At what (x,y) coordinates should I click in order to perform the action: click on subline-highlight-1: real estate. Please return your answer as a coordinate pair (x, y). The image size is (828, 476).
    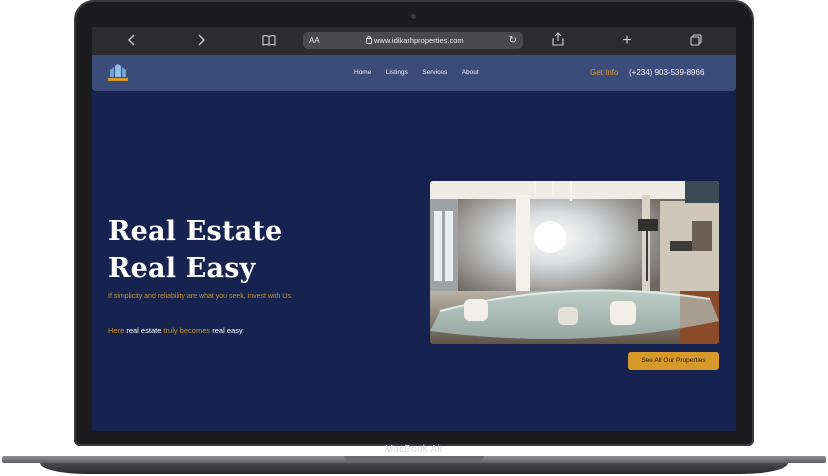
    Looking at the image, I should click on (144, 330).